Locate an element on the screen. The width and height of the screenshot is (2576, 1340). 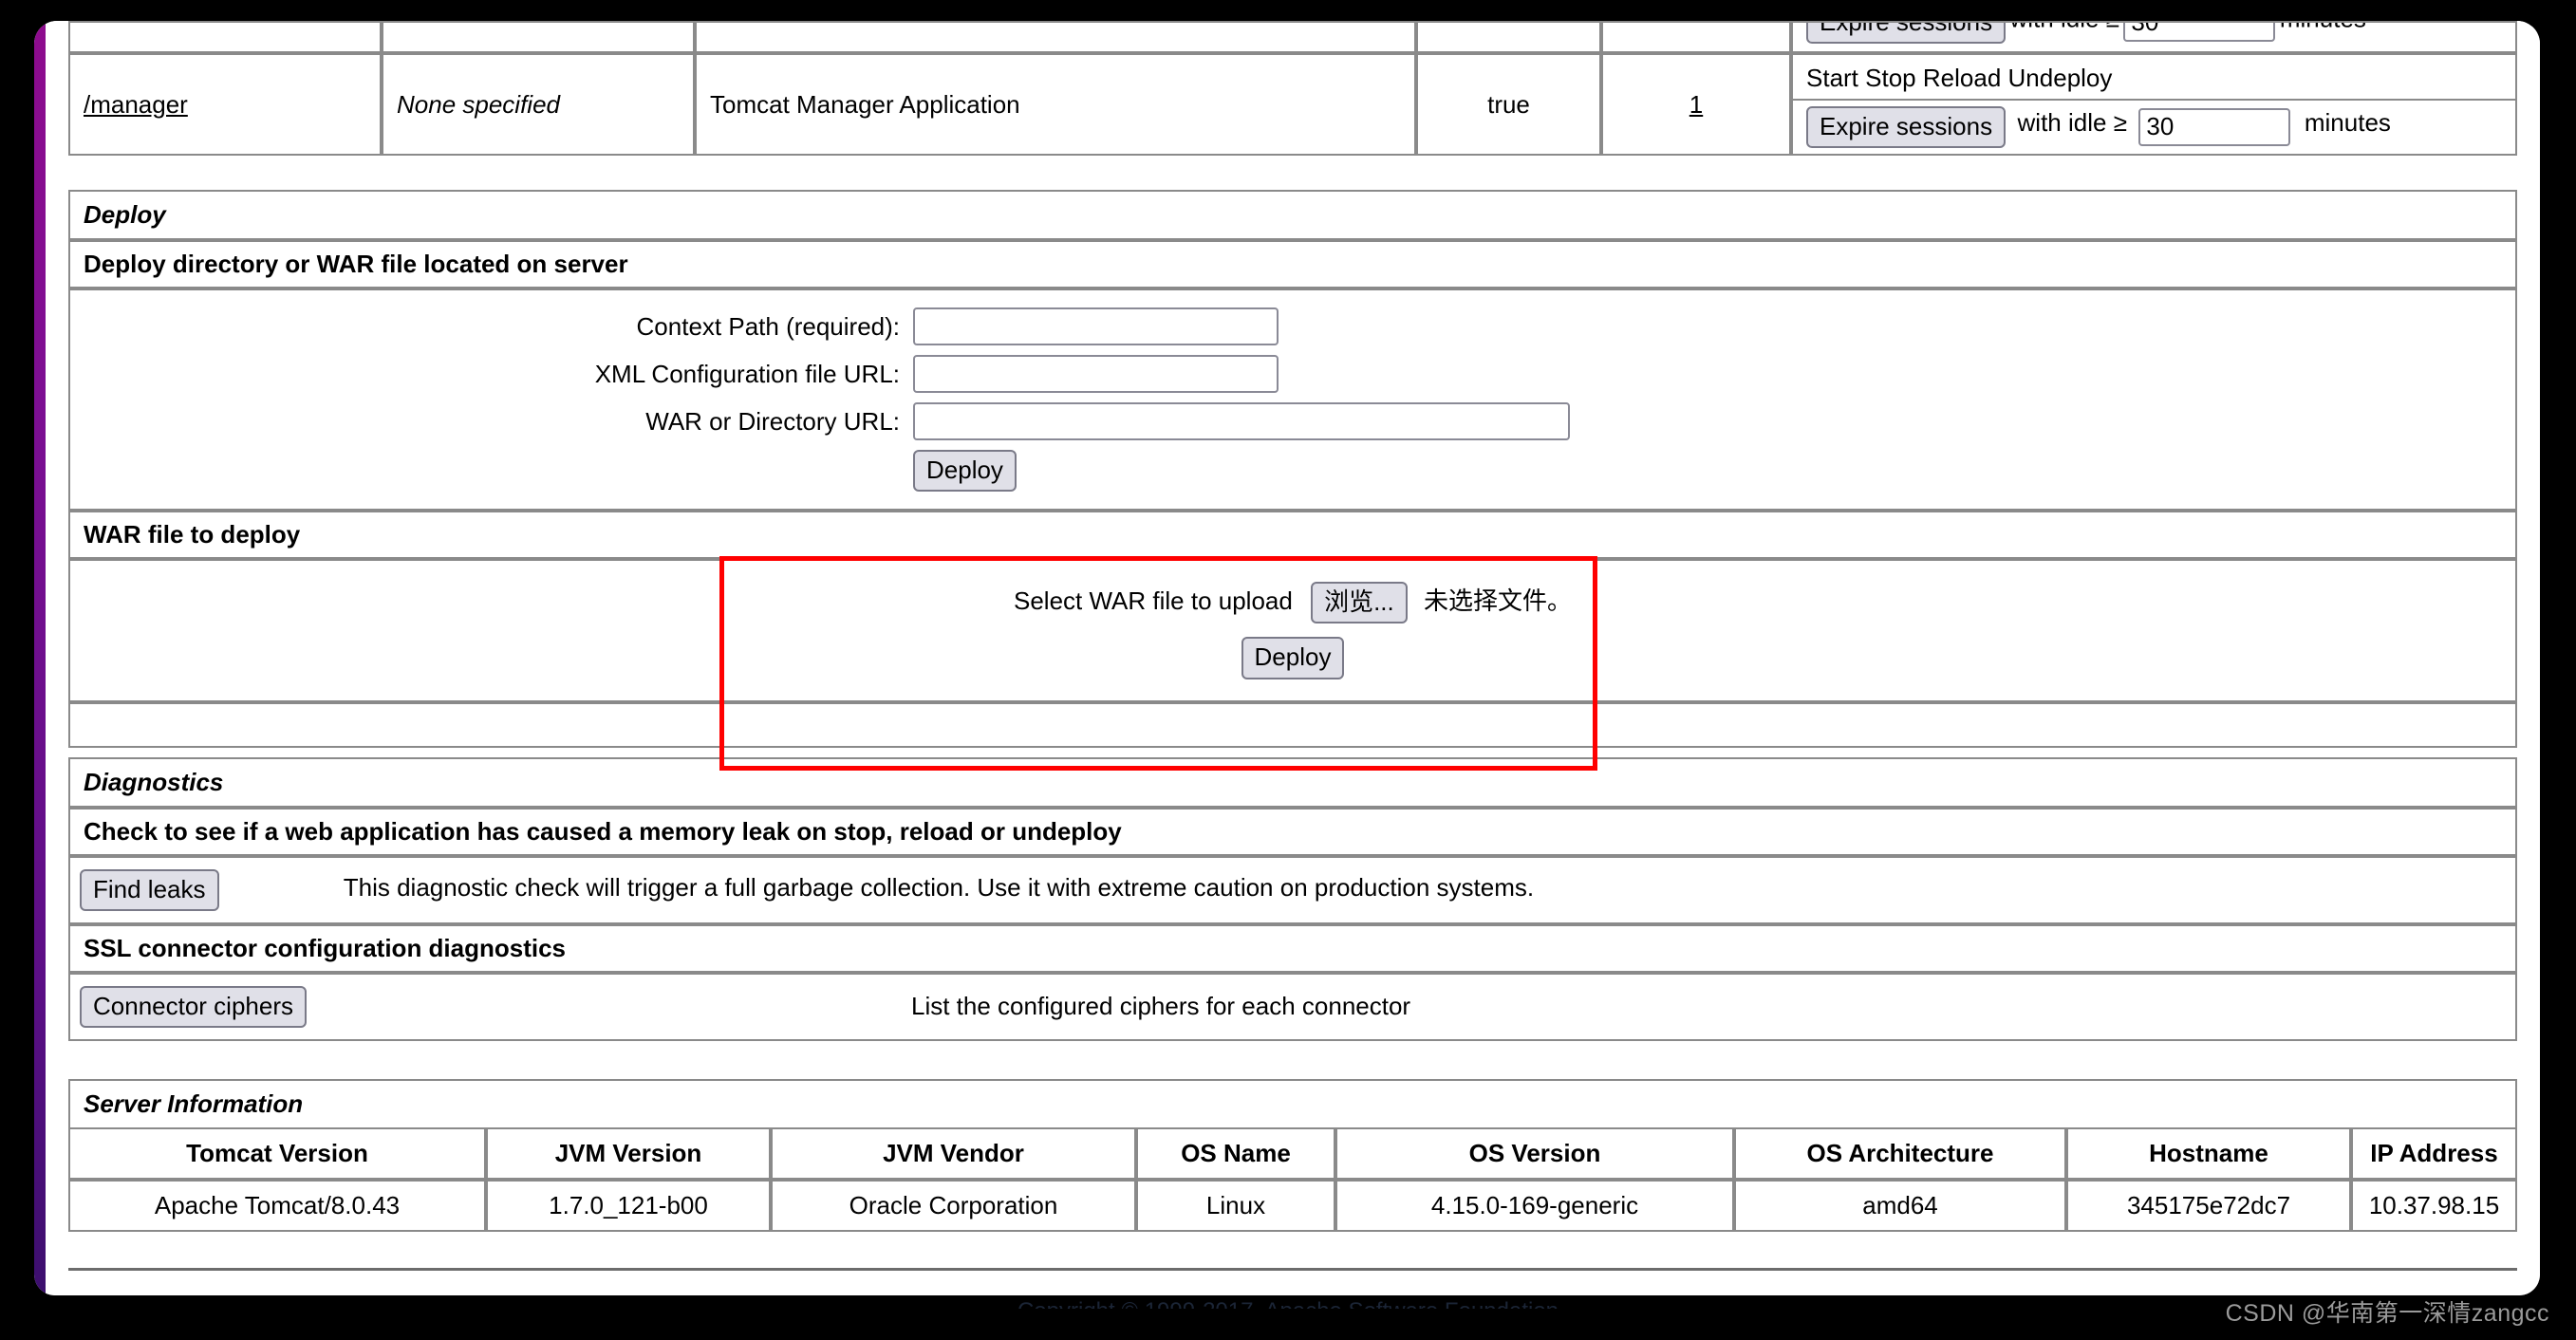
server-info-title-table: Server Information is located at coordinates (1293, 1104).